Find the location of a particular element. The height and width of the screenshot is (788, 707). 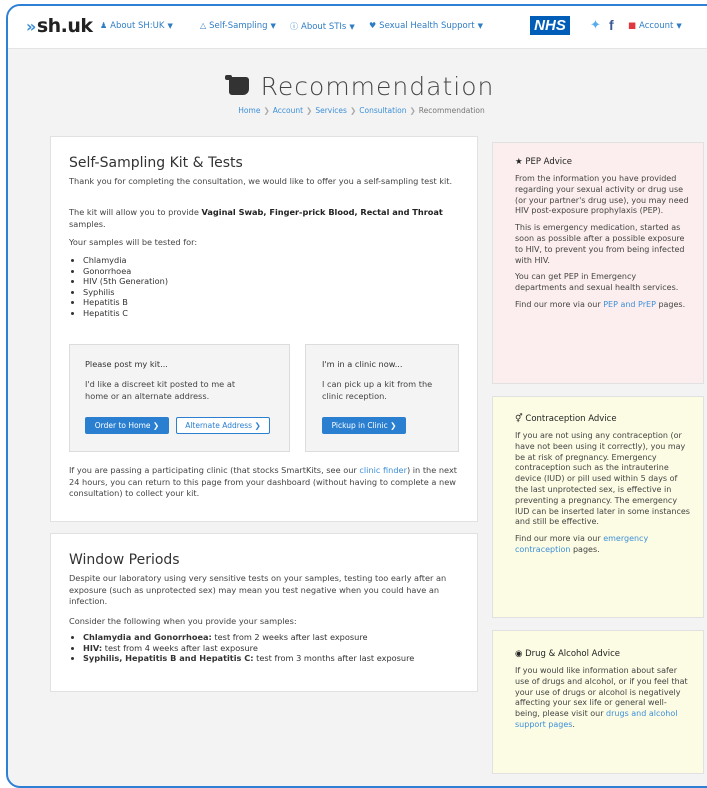

brand-logo: »sh.uk is located at coordinates (59, 26).